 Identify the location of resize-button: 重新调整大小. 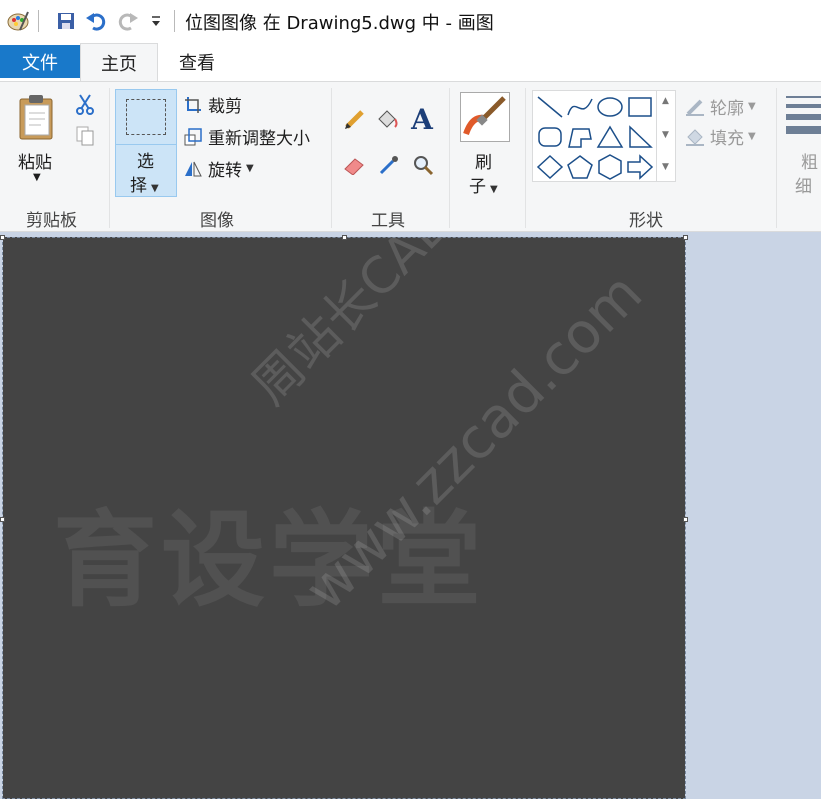
(246, 136).